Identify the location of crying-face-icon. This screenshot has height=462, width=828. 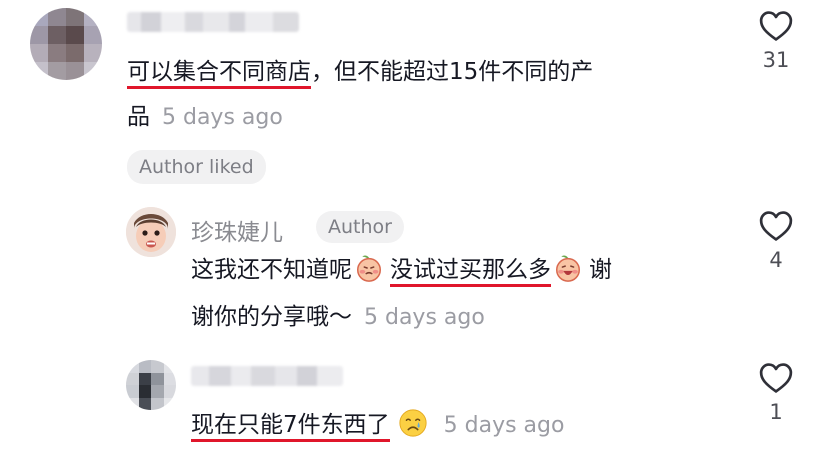
(413, 423).